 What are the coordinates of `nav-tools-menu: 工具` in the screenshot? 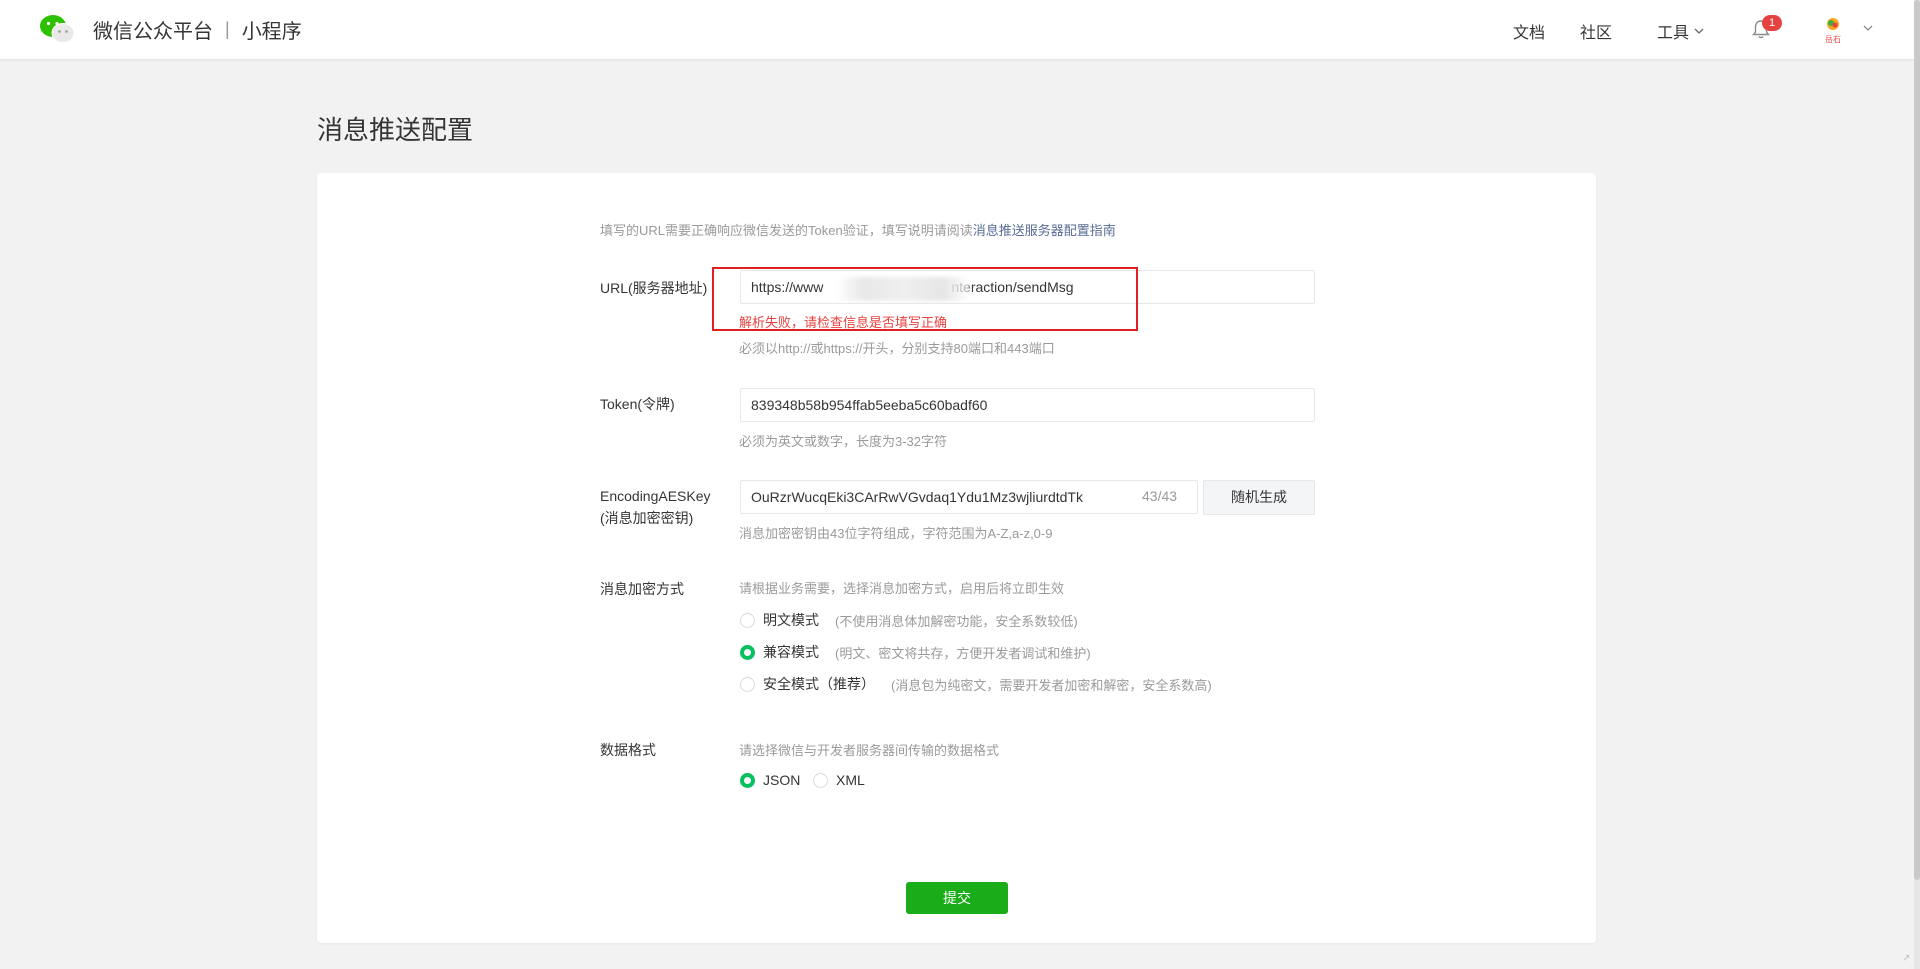 It's located at (1681, 31).